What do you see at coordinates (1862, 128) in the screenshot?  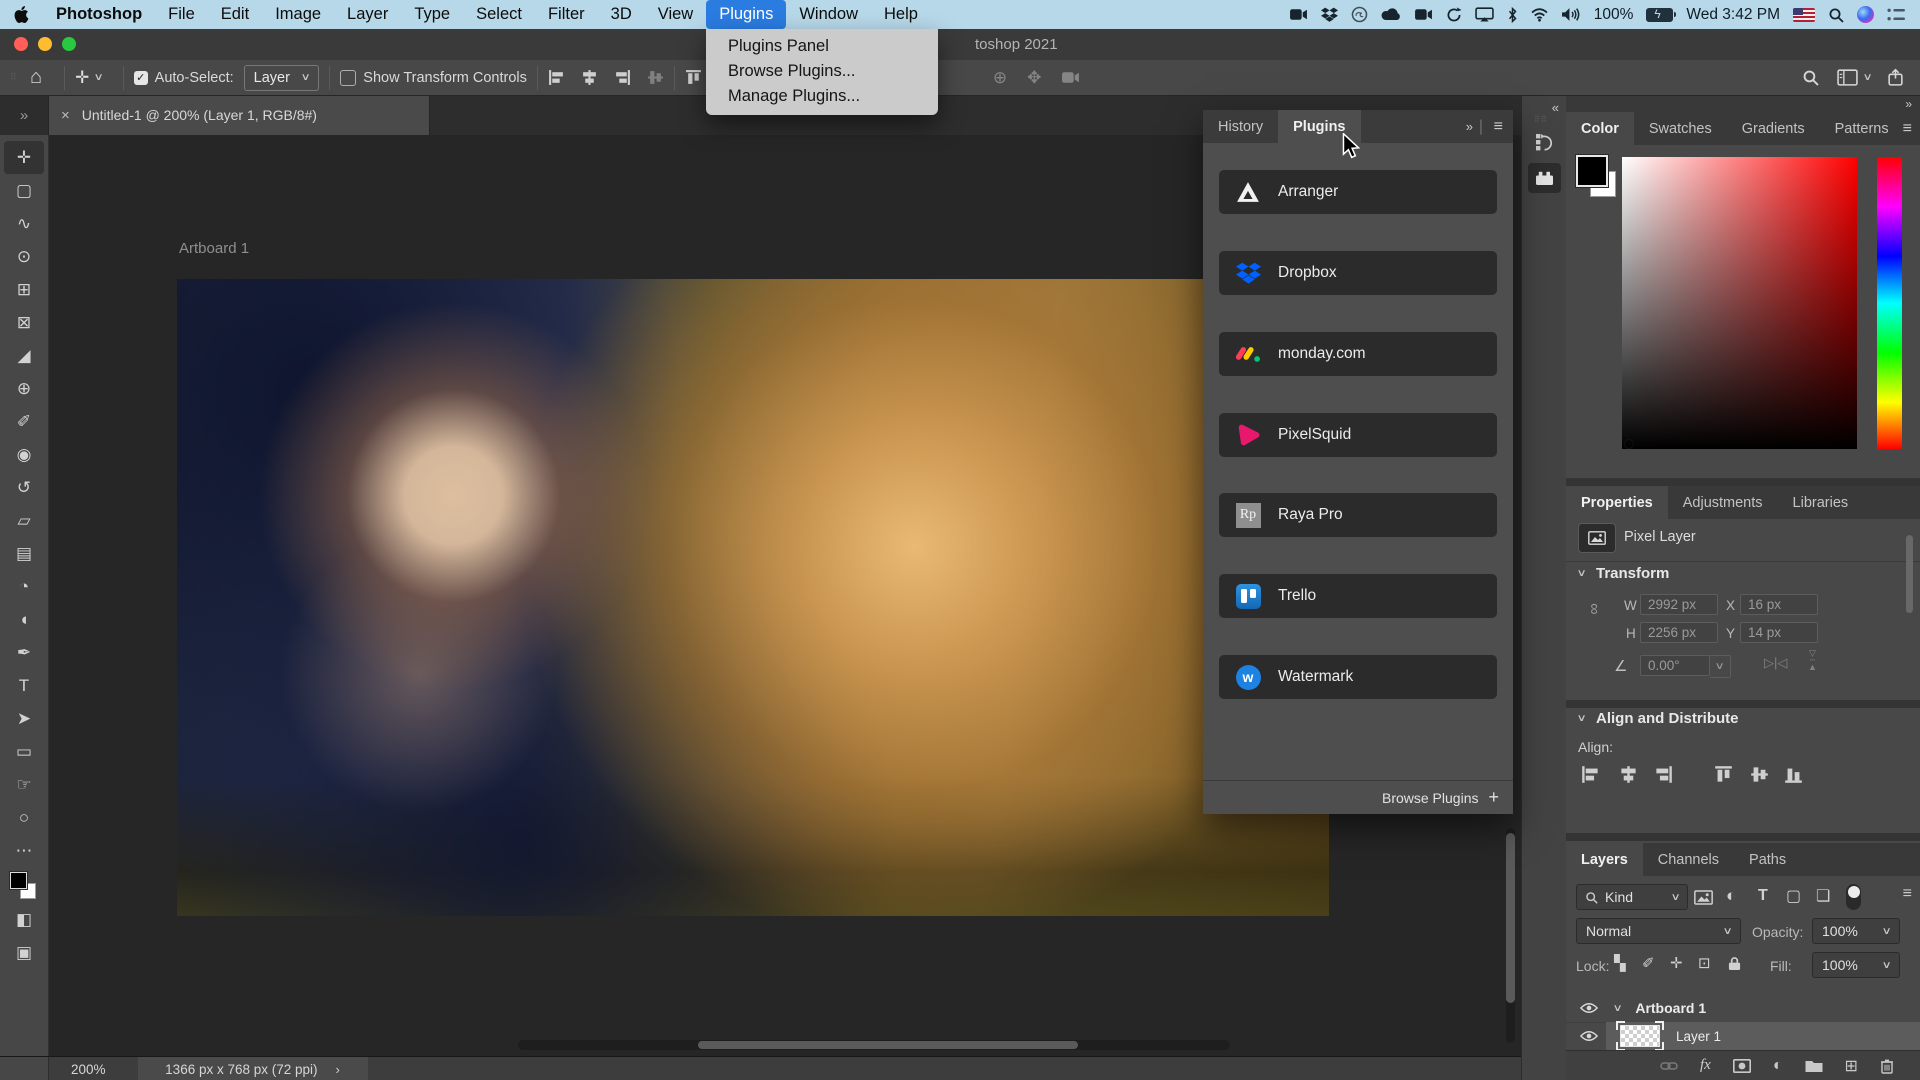 I see `tab-patterns: Patterns` at bounding box center [1862, 128].